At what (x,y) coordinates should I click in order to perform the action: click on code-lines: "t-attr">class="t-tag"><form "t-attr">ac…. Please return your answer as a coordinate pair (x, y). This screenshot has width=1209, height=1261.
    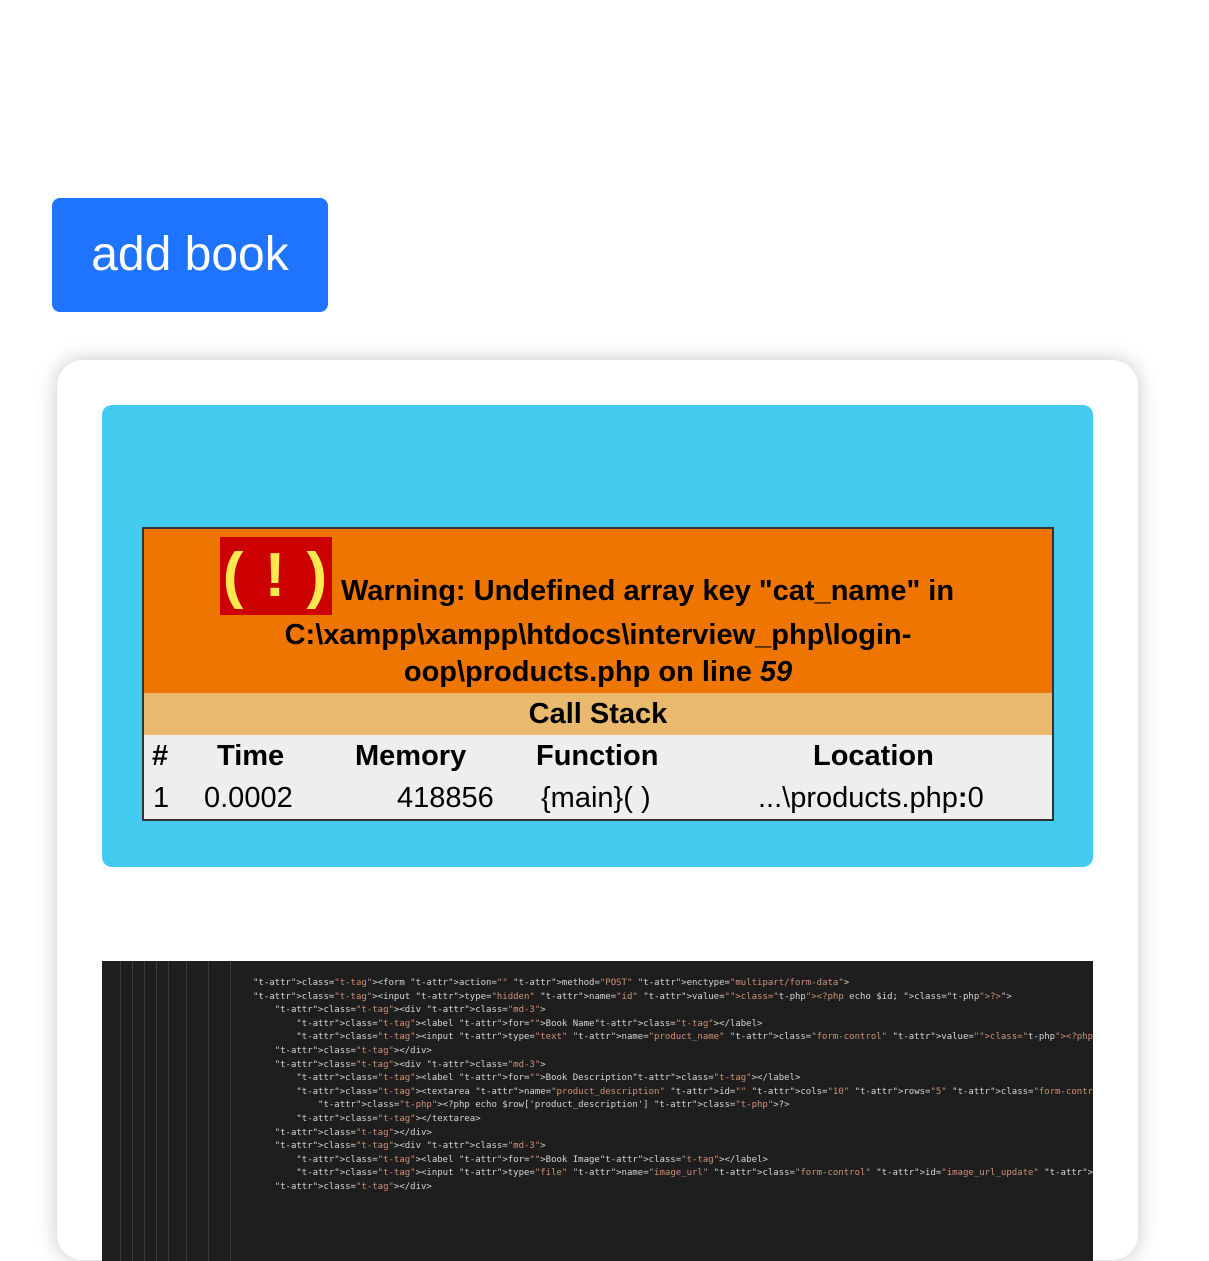
    Looking at the image, I should click on (673, 1086).